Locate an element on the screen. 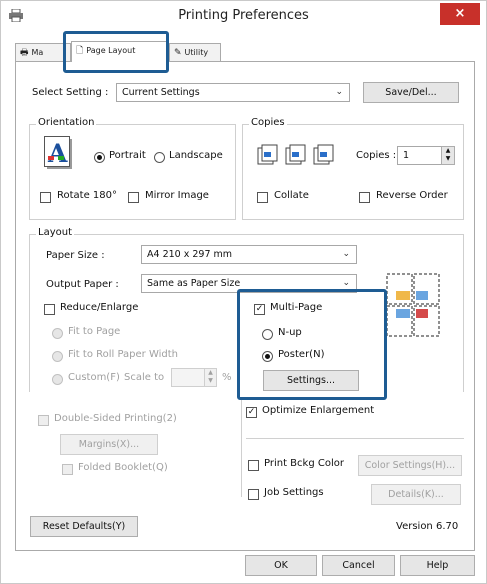 The width and height of the screenshot is (487, 584). reset-defaults-button: Reset Defaults(Y) is located at coordinates (84, 526).